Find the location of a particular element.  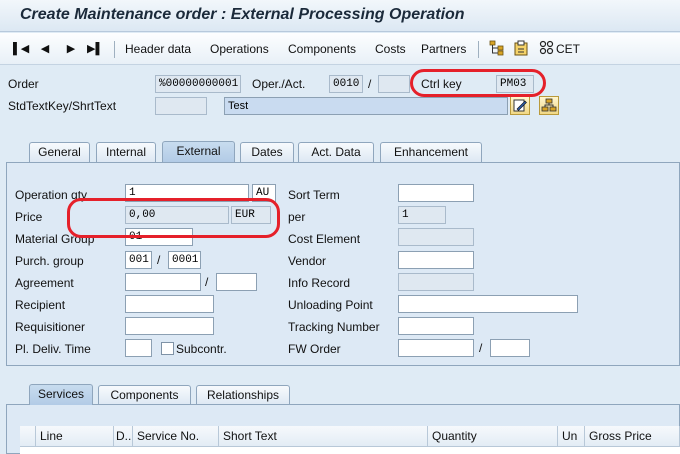

costs-button: Costs is located at coordinates (390, 49).